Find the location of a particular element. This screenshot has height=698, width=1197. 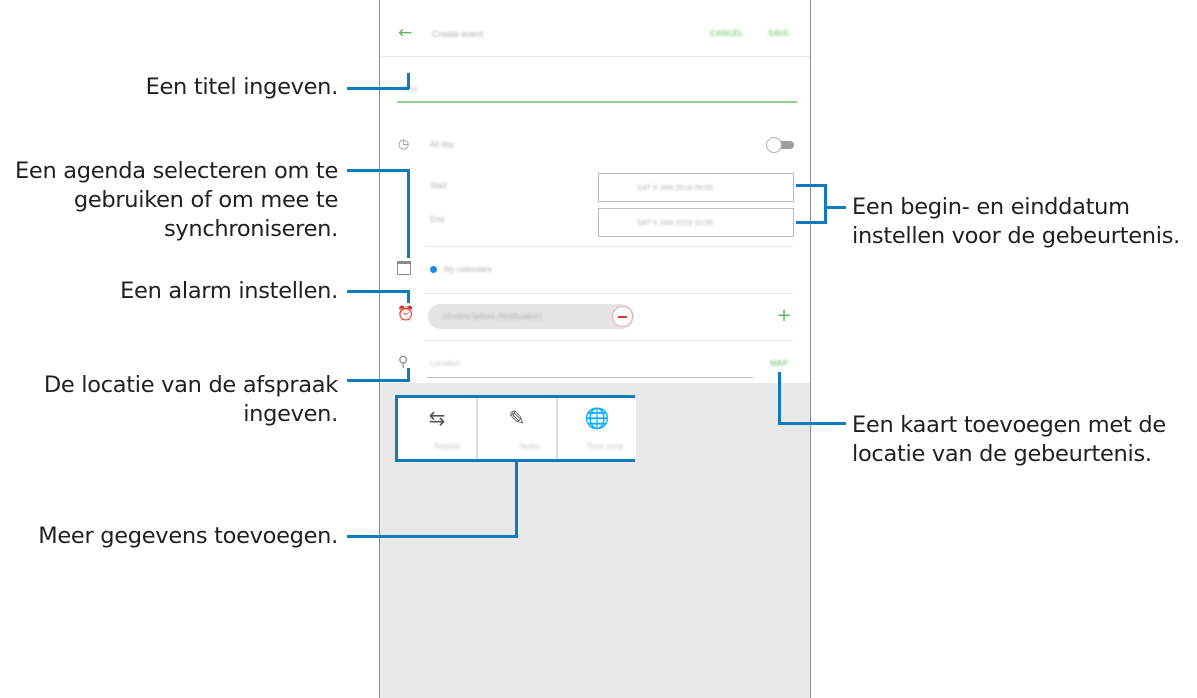

time-zone-button: 🌐 Time zone is located at coordinates (597, 428).